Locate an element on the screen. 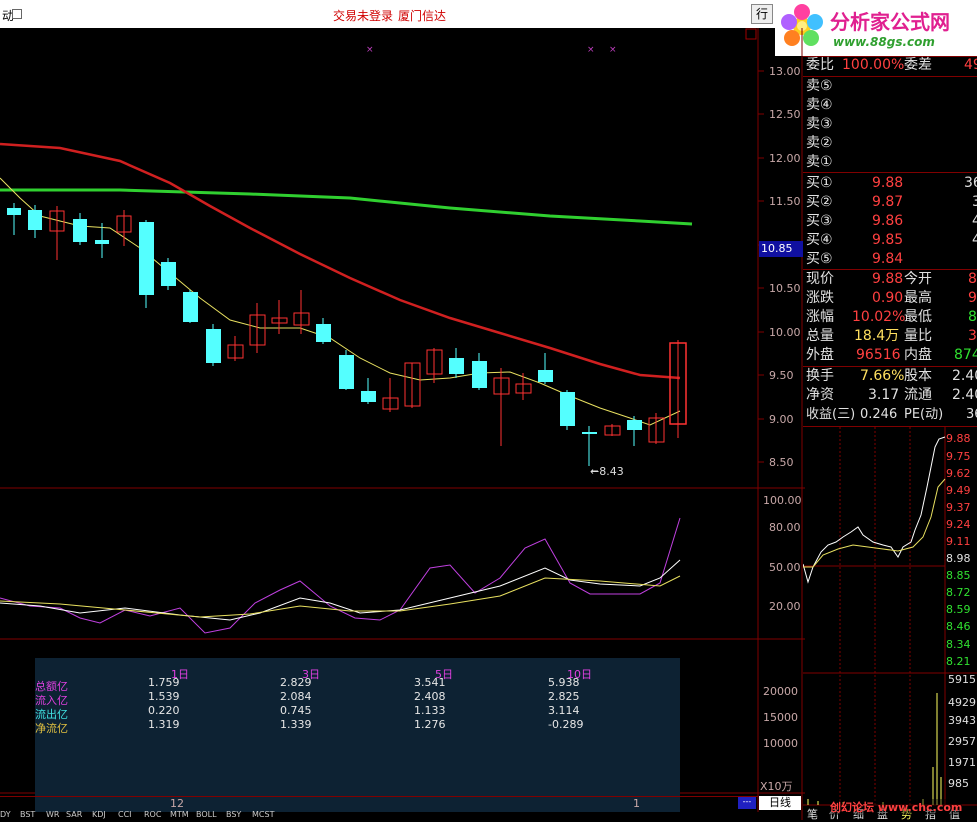  login-status: 交易未登录 is located at coordinates (363, 15).